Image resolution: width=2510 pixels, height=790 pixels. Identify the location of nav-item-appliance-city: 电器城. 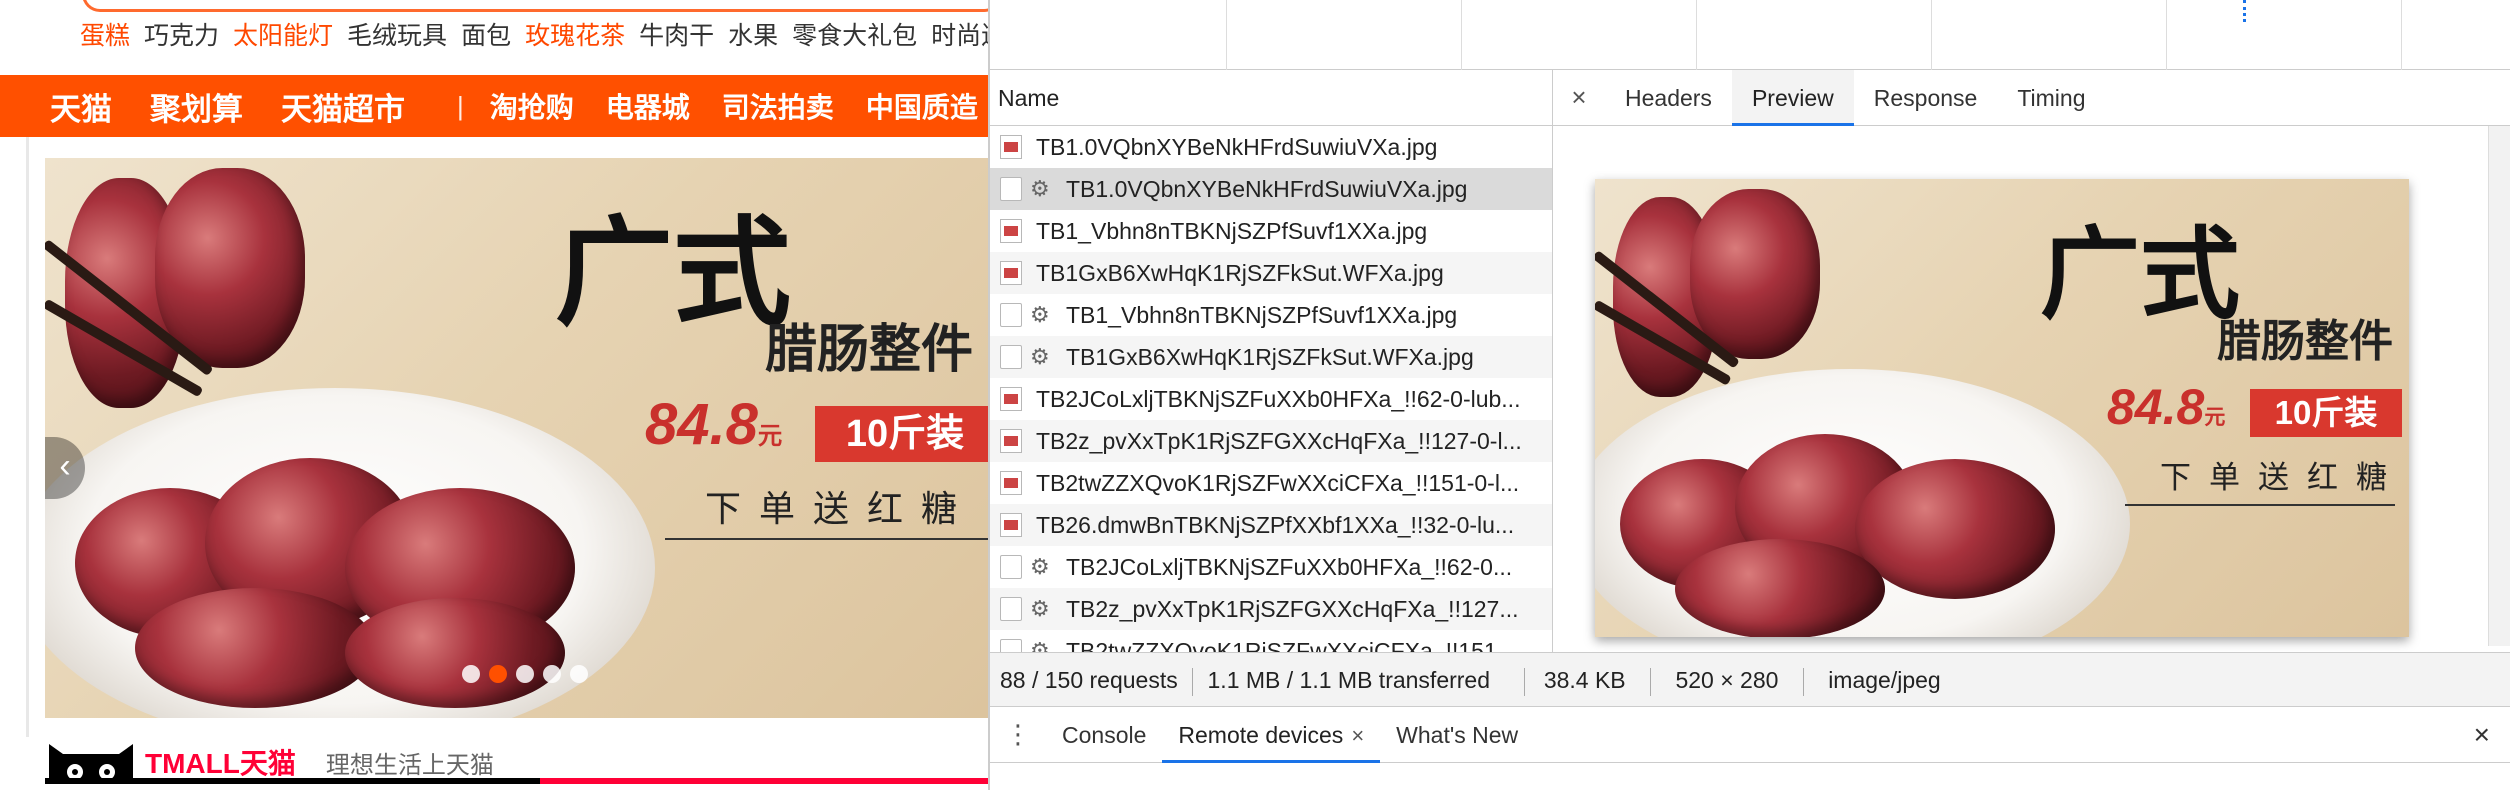
(648, 106).